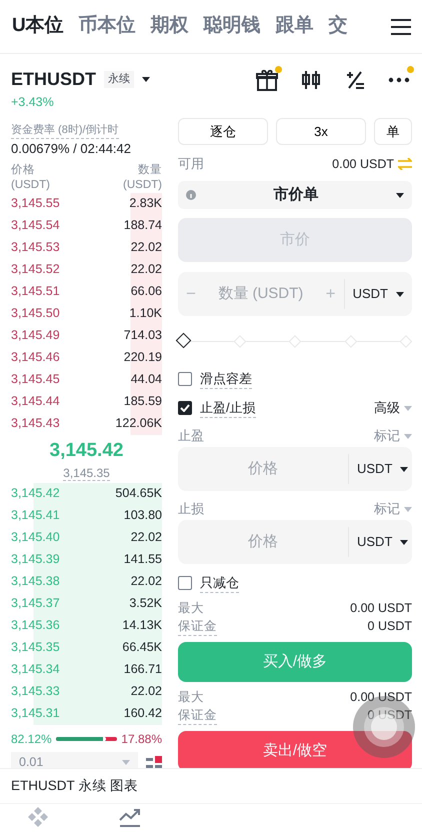 The width and height of the screenshot is (422, 832). I want to click on order-quantity: 103.80, so click(143, 515).